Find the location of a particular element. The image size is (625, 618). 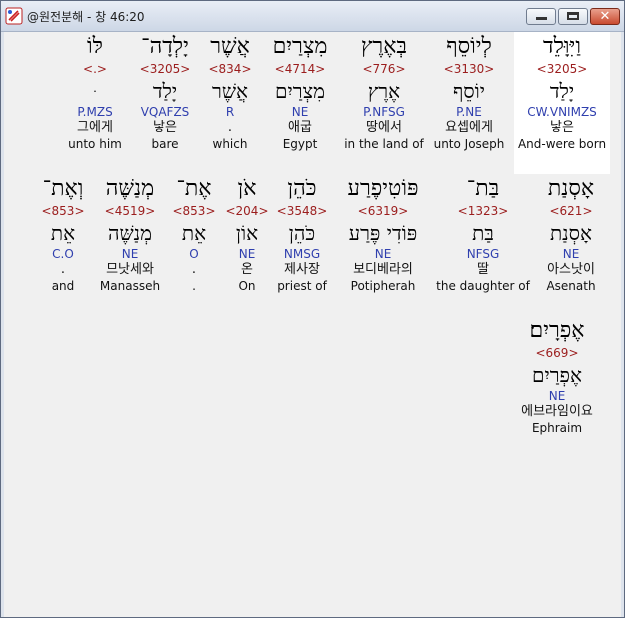

hebrew-word: בַּת־ is located at coordinates (483, 188).